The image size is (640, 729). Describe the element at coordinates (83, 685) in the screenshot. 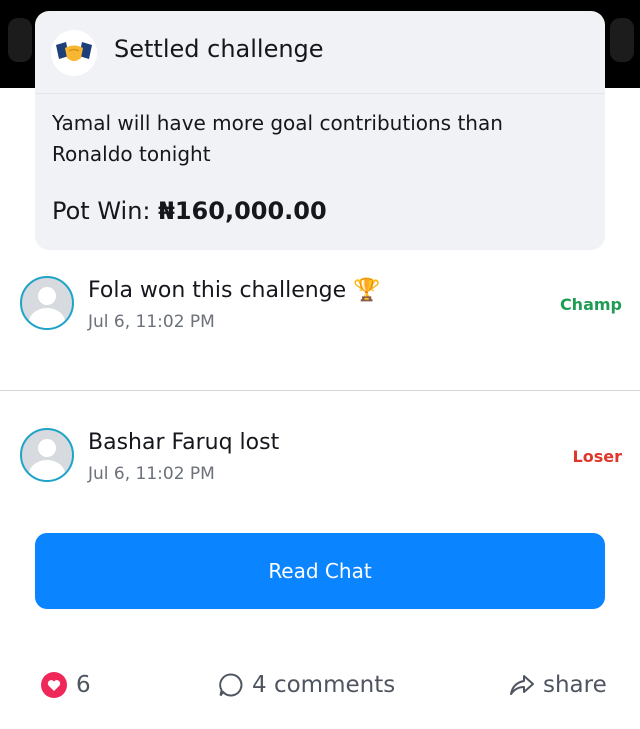

I see `likes-count: 6` at that location.